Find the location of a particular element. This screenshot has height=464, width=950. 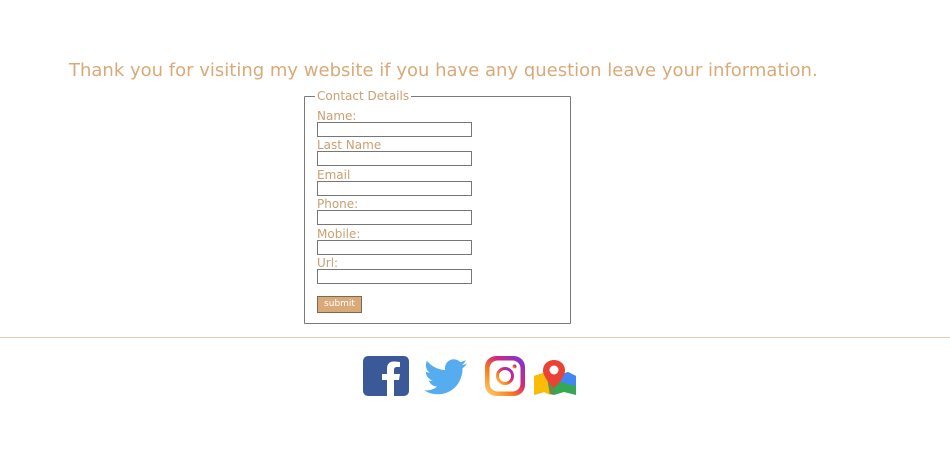

submit-button: submit is located at coordinates (339, 304).